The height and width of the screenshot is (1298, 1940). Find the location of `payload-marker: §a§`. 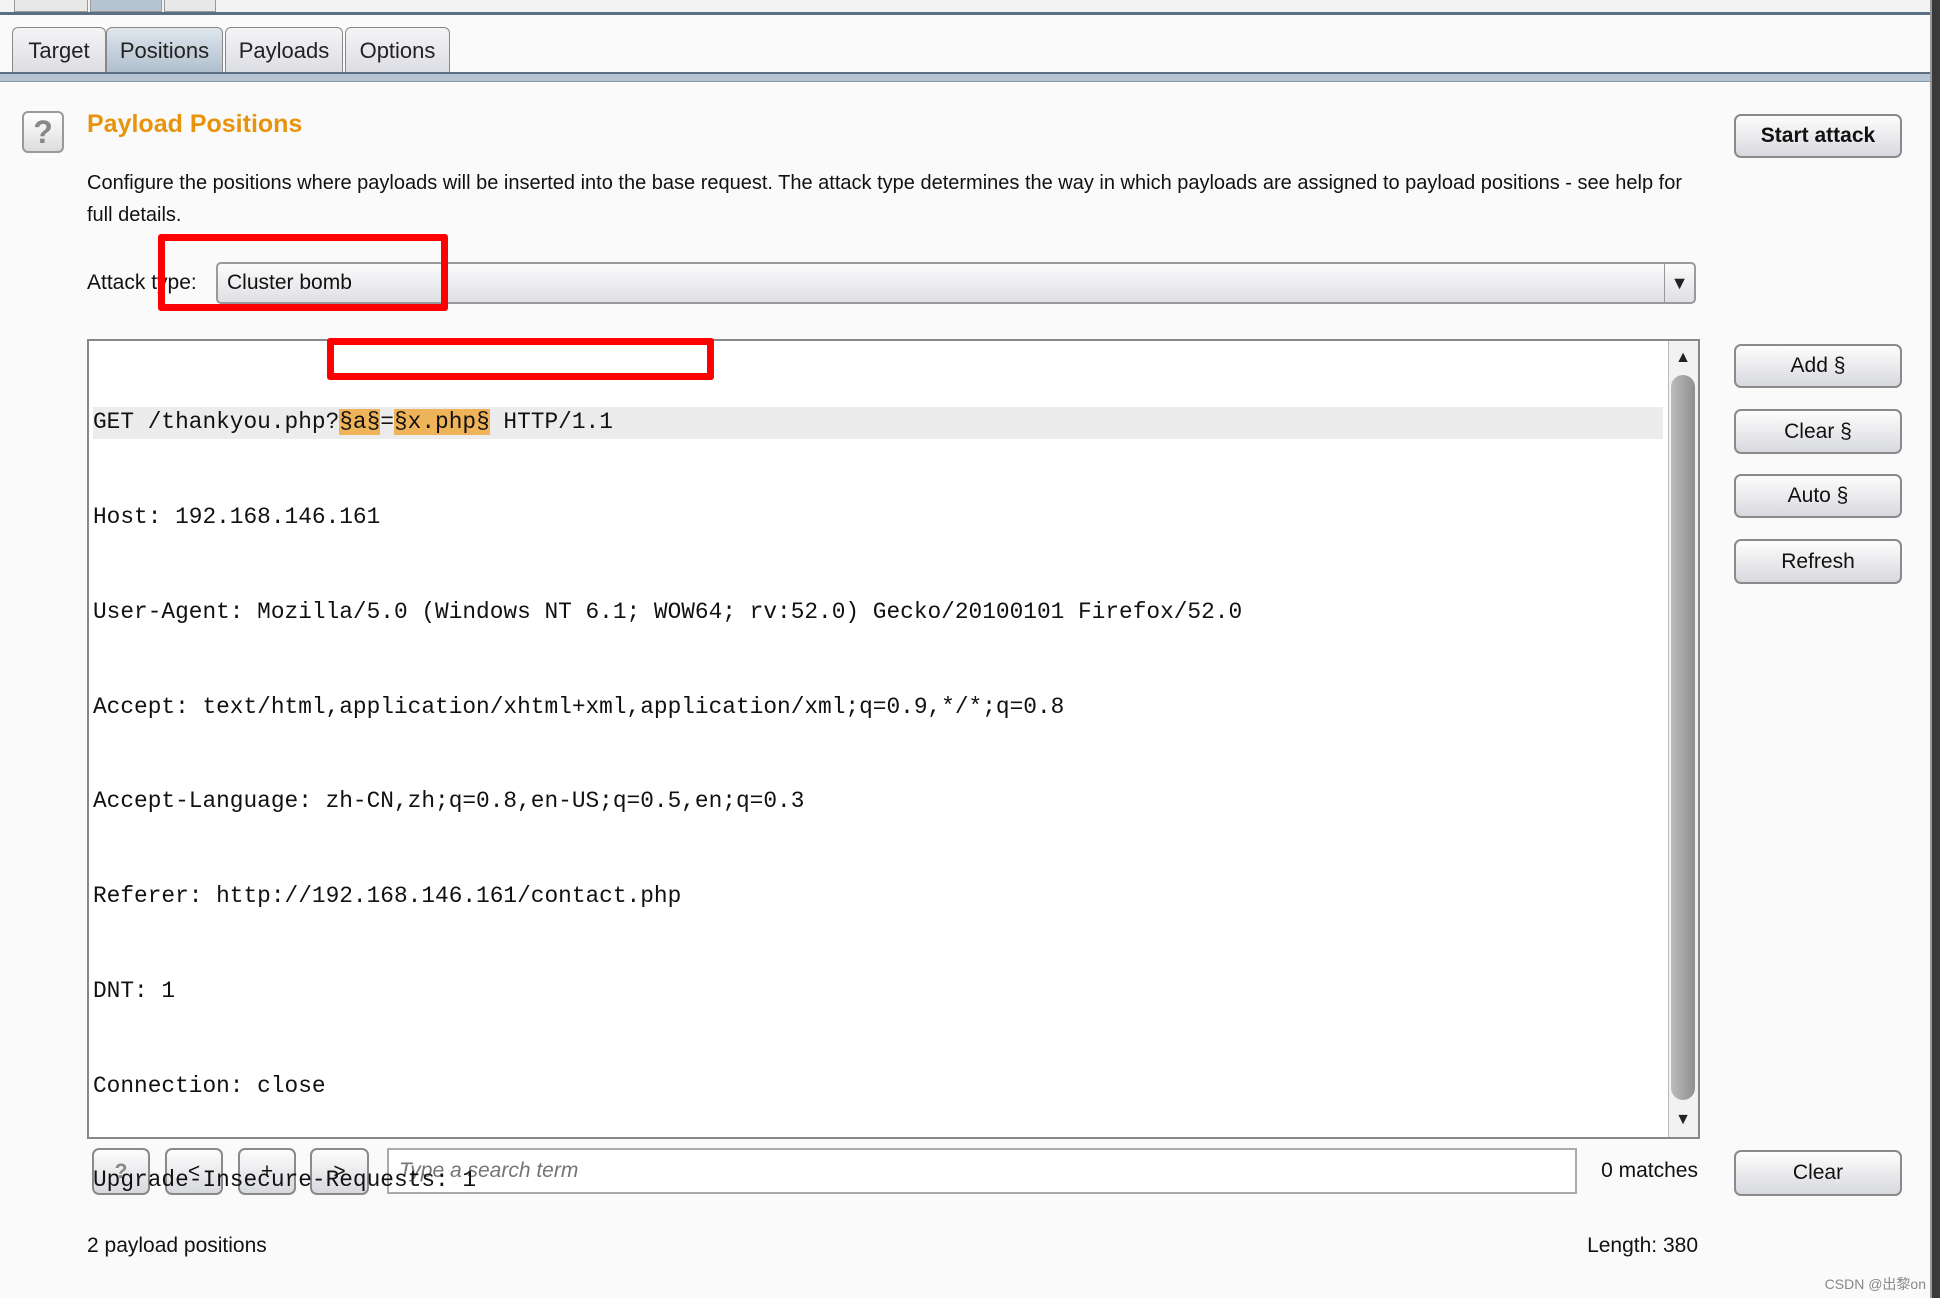

payload-marker: §a§ is located at coordinates (360, 422).